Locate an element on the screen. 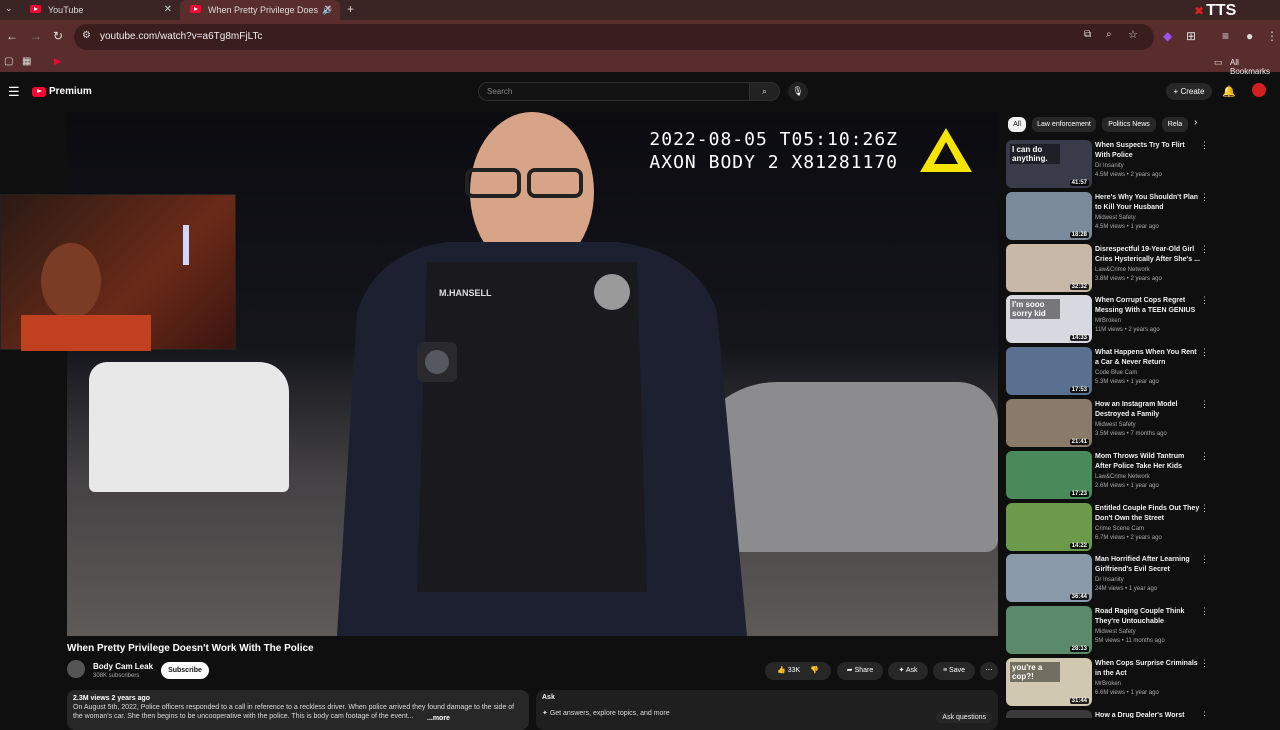 The image size is (1280, 730). recommendation-title: When Cops Surprise Criminals in the Act is located at coordinates (1148, 669).